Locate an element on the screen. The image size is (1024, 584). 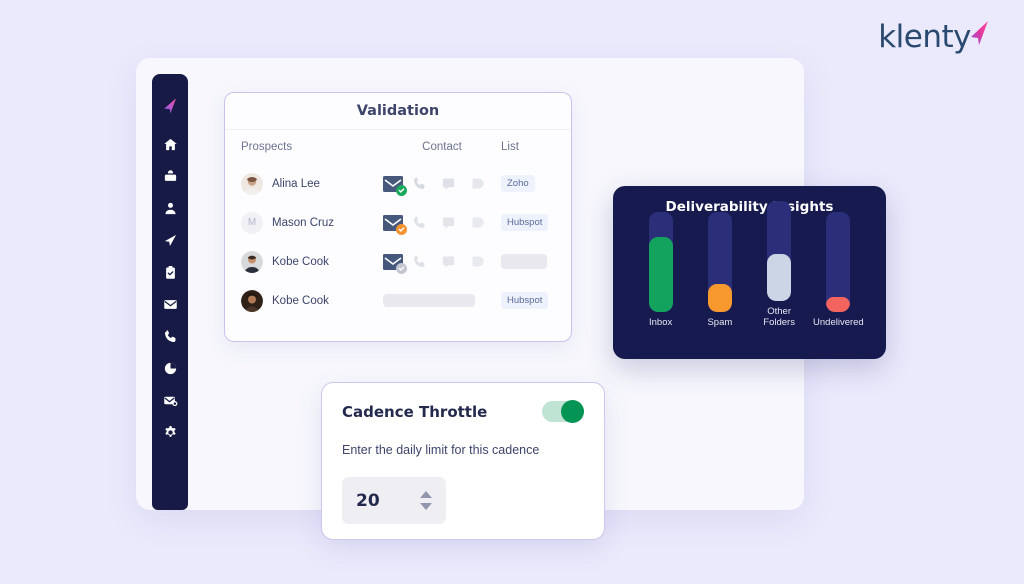
bar-fill-spam is located at coordinates (719, 298).